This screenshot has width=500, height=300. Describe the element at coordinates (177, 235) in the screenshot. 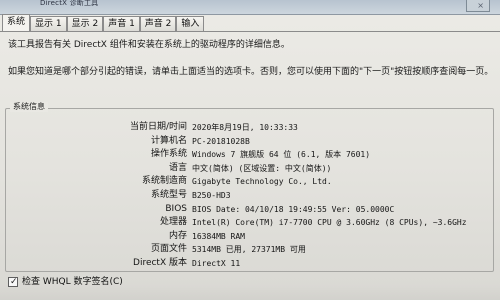

I see `info-label: 内存` at that location.